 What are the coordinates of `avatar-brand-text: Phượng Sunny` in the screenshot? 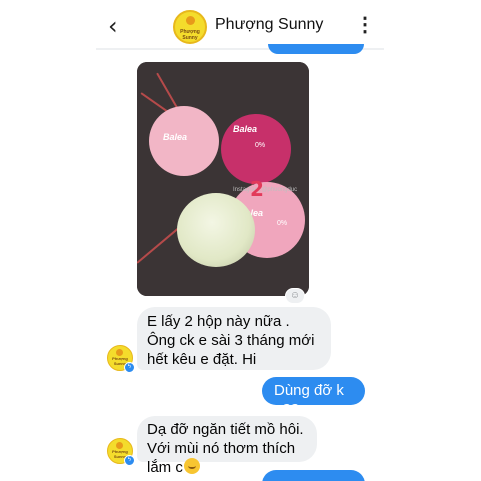 It's located at (190, 35).